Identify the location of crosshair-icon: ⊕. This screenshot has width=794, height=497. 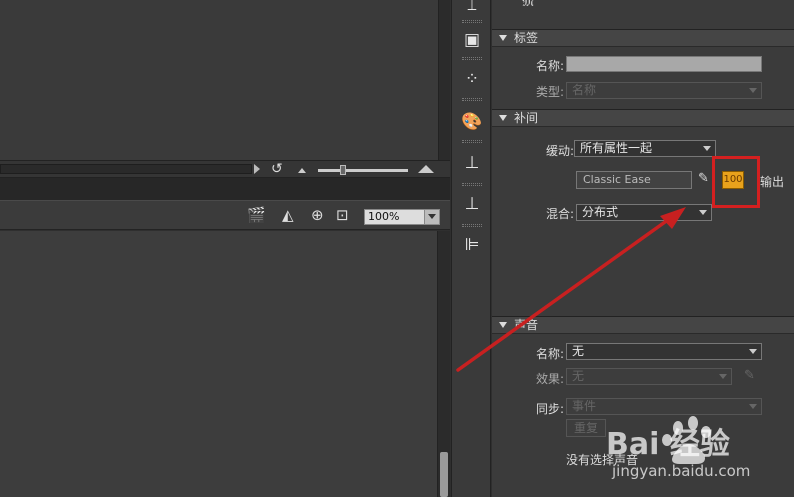
(317, 215).